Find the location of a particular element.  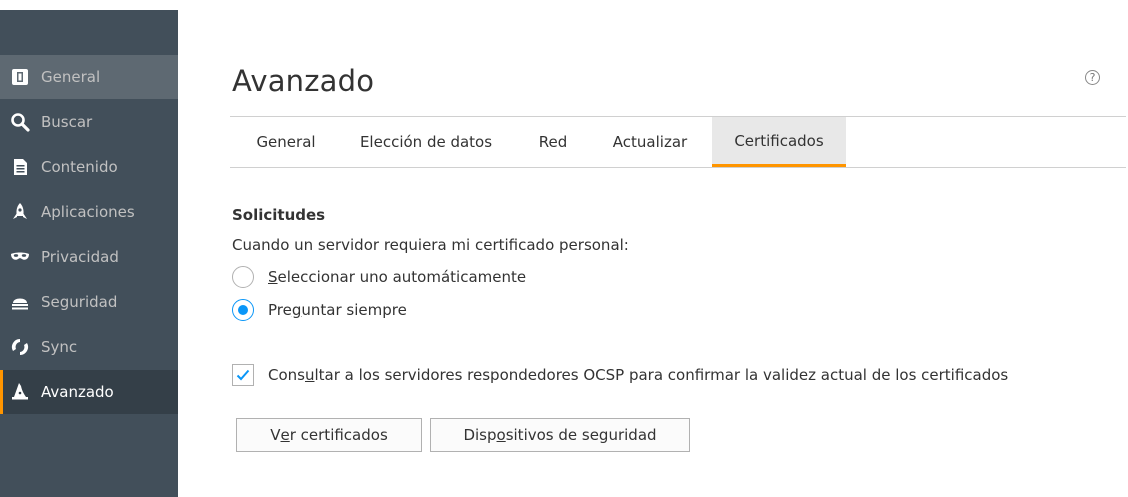

radio-button-checked is located at coordinates (243, 310).